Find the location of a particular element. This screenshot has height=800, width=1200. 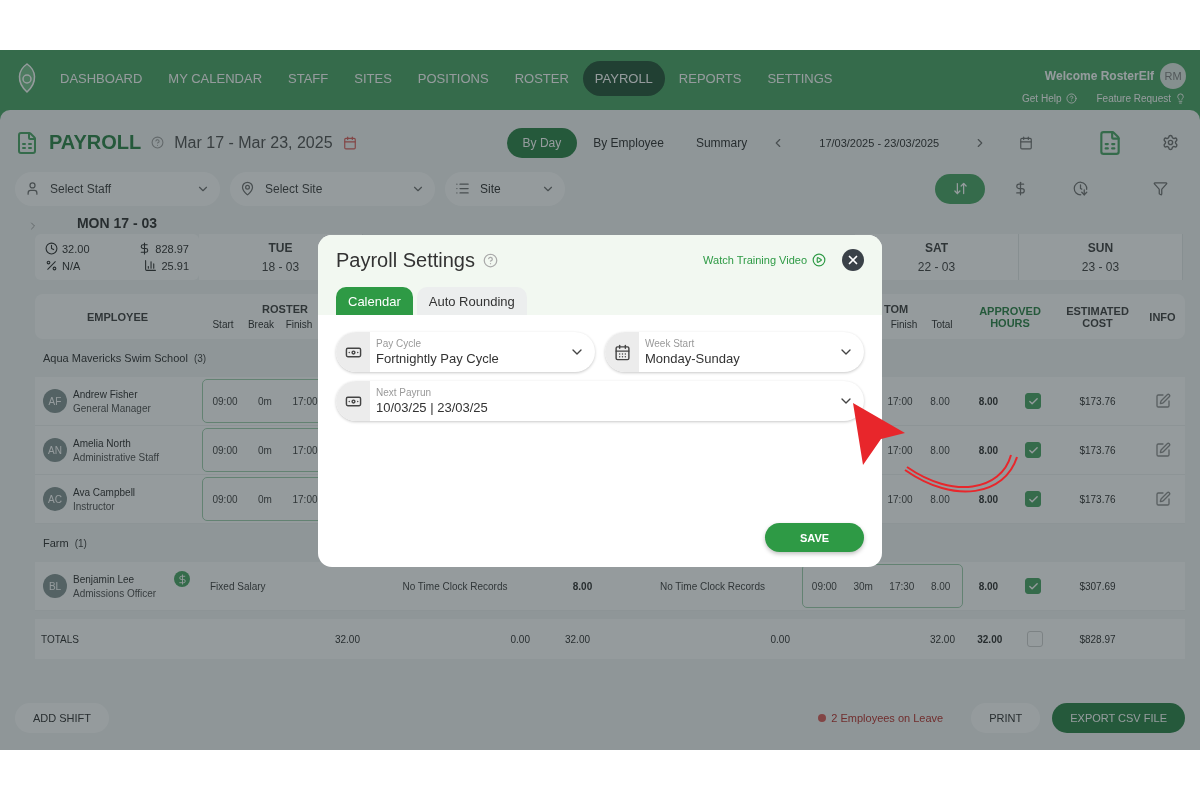

employee-name: Benjamin Lee is located at coordinates (104, 579).